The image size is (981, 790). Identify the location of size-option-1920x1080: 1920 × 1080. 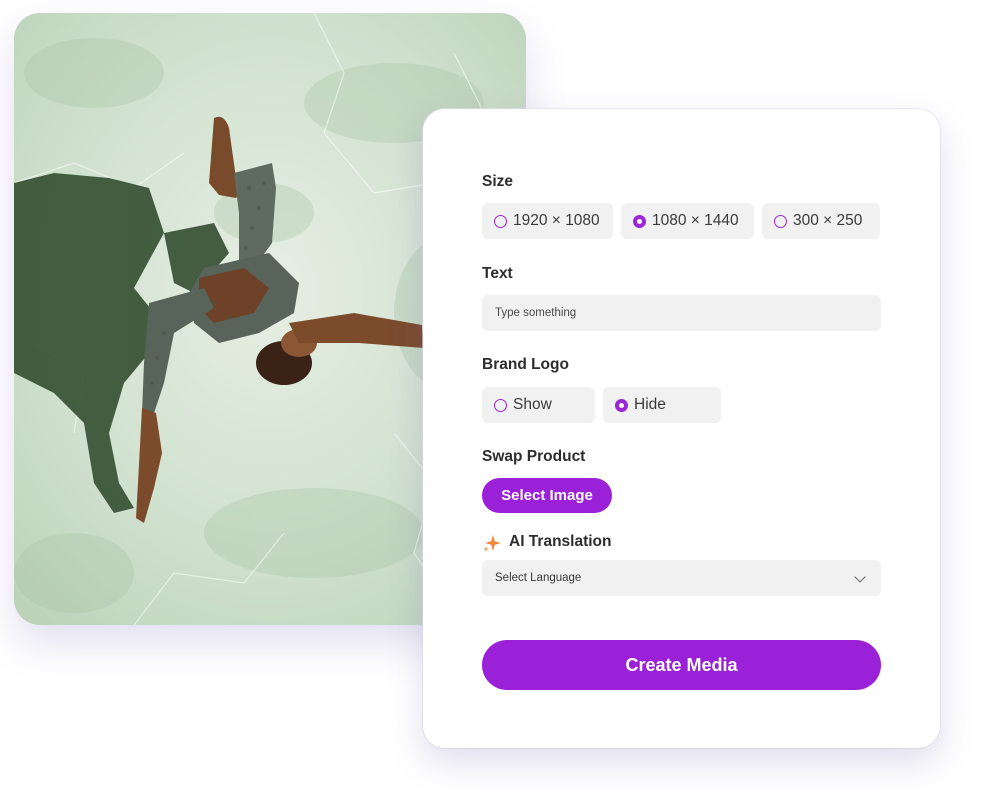
(547, 221).